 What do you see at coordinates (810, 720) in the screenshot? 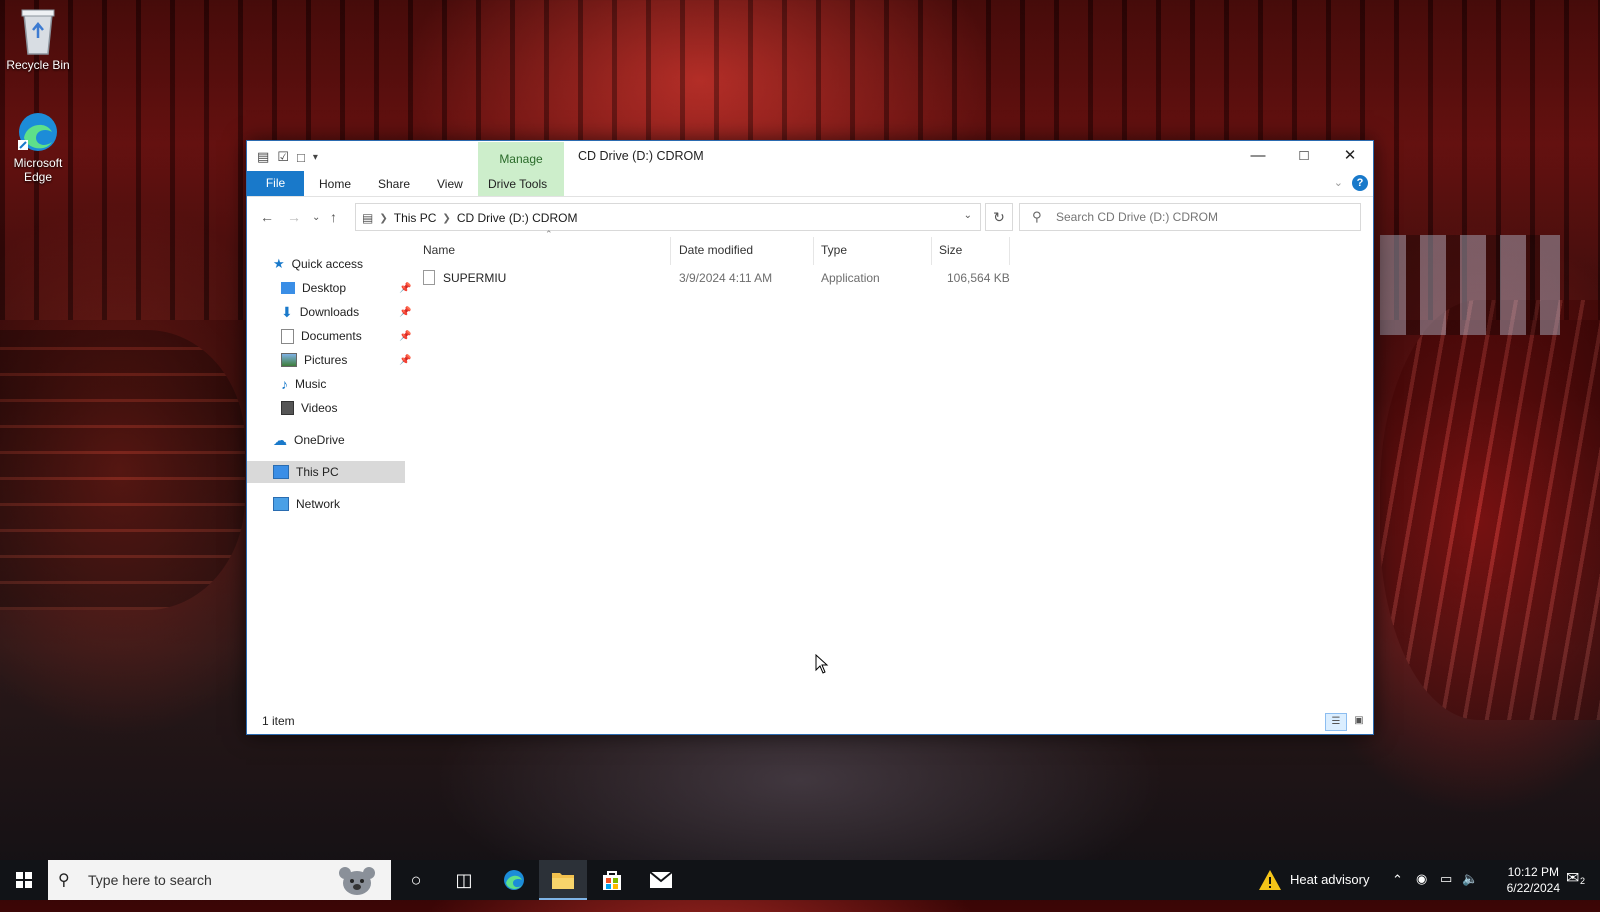
I see `status-bar: 1 item ☰ ▣` at bounding box center [810, 720].